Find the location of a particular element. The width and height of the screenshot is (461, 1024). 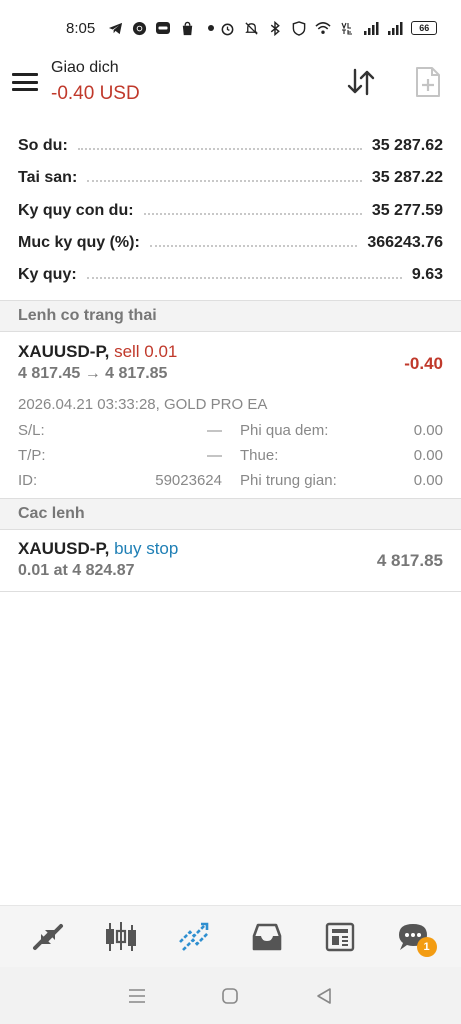

menu-button is located at coordinates (25, 82).